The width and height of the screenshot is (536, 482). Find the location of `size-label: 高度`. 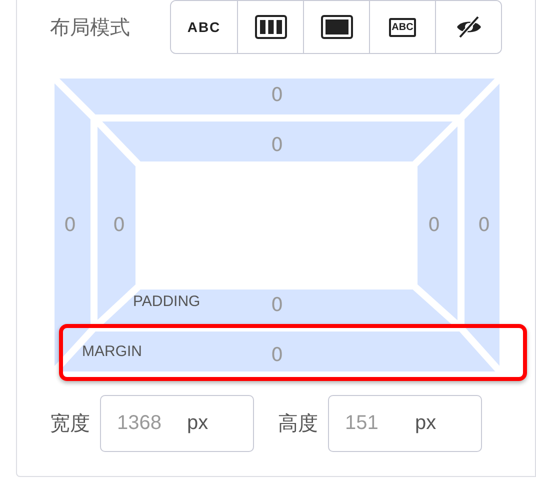

size-label: 高度 is located at coordinates (298, 423).